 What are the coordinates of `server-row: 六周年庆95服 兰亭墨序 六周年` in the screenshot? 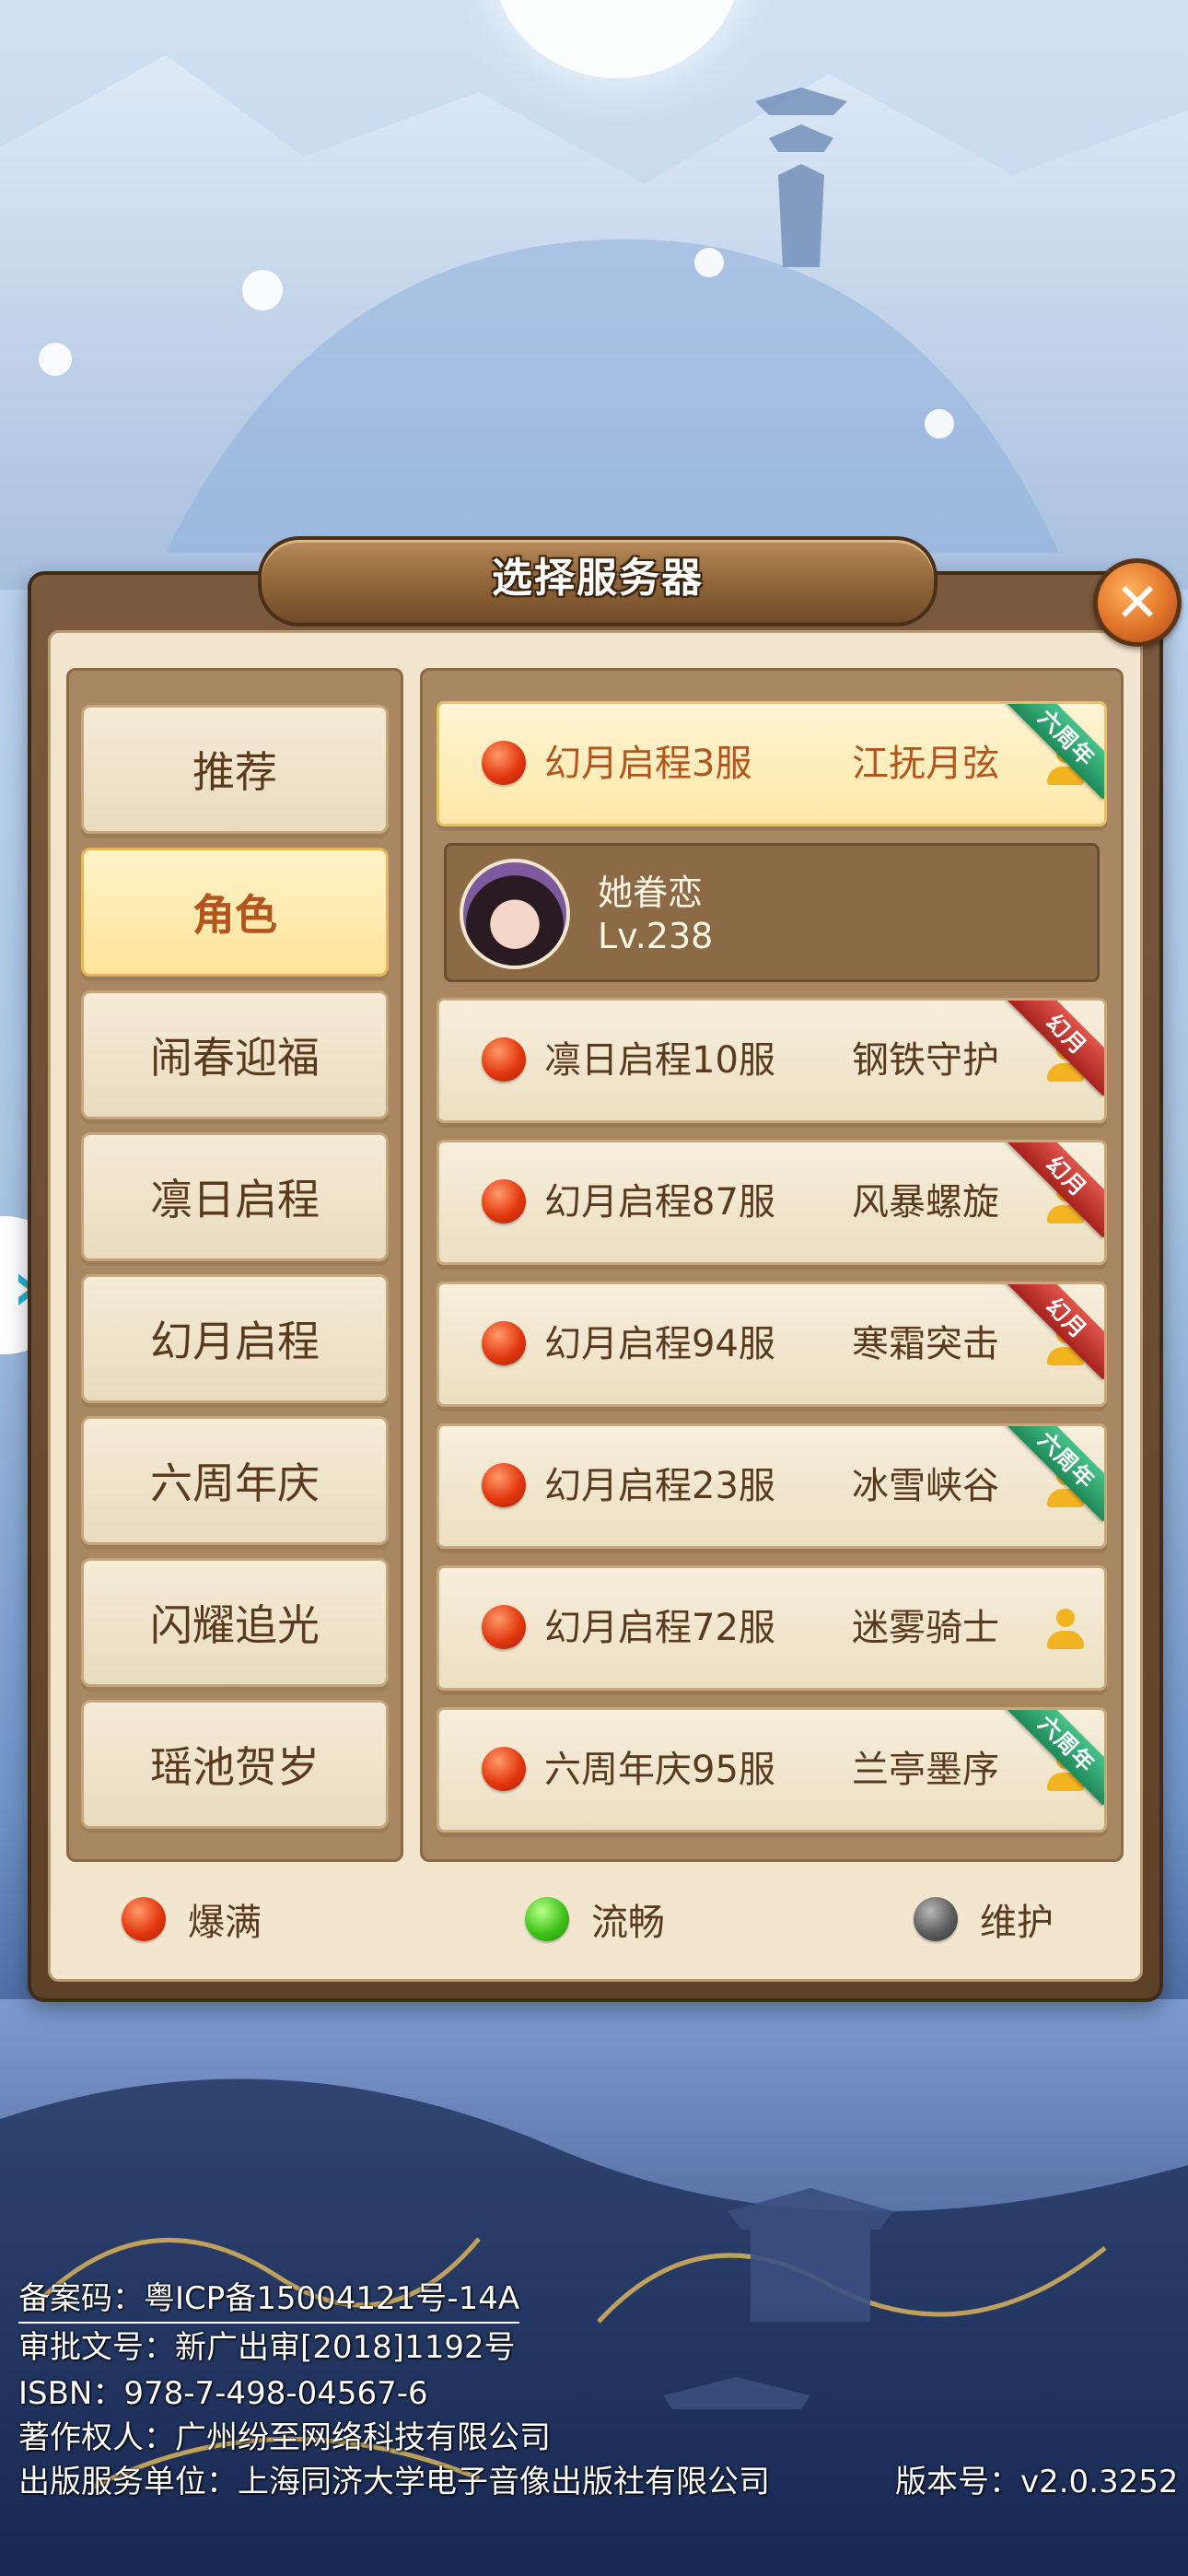 It's located at (772, 1769).